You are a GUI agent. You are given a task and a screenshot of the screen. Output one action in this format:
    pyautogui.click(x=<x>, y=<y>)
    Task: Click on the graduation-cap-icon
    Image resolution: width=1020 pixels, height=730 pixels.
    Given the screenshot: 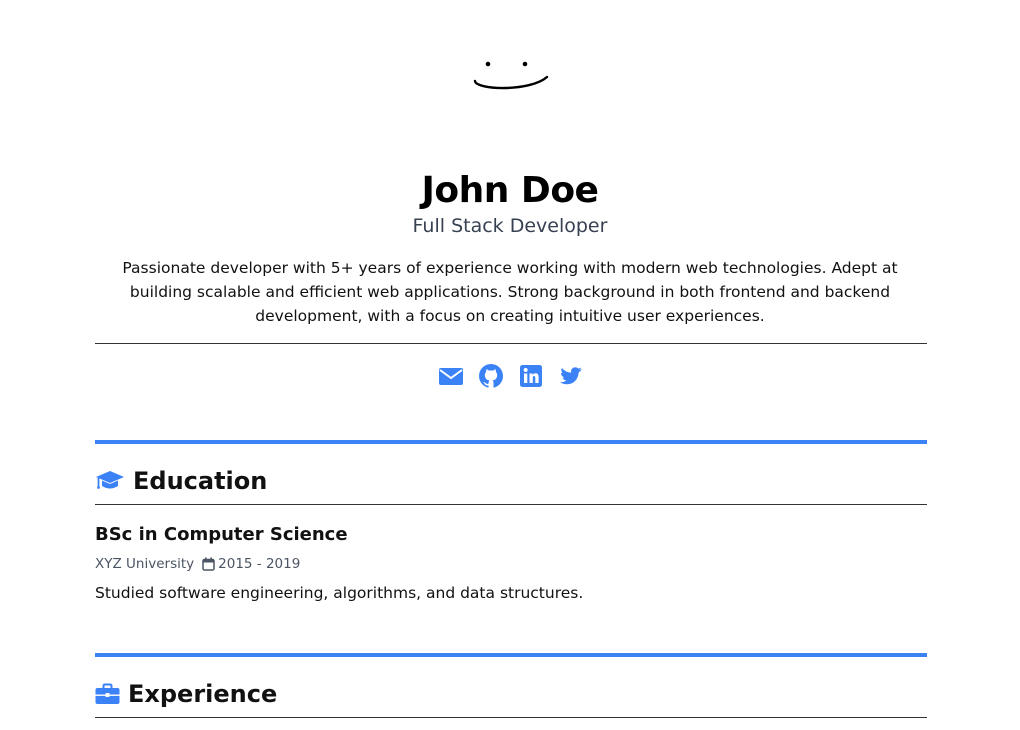 What is the action you would take?
    pyautogui.click(x=110, y=480)
    